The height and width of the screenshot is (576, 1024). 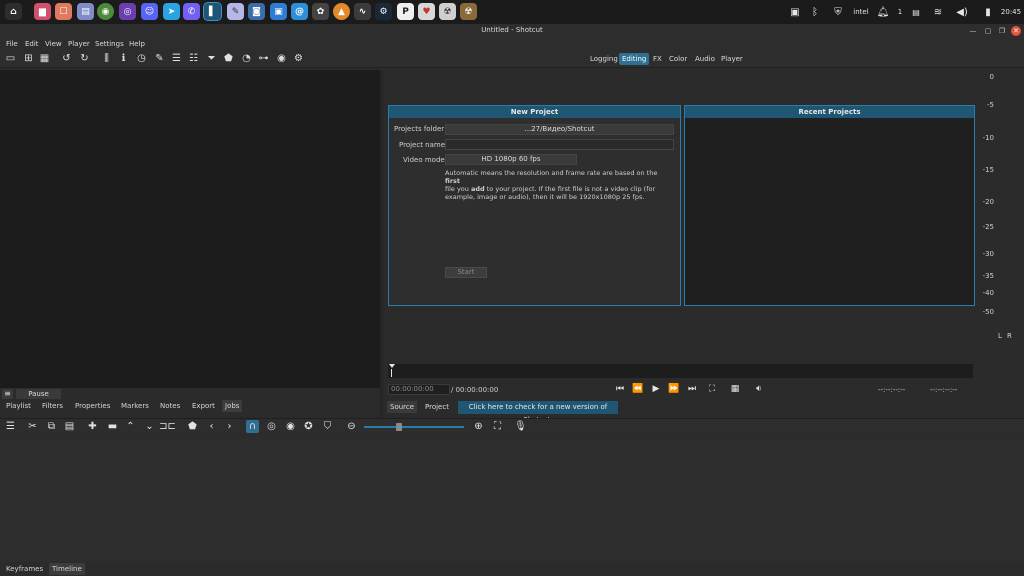 What do you see at coordinates (28, 58) in the screenshot?
I see `open-other-icon: ⊞` at bounding box center [28, 58].